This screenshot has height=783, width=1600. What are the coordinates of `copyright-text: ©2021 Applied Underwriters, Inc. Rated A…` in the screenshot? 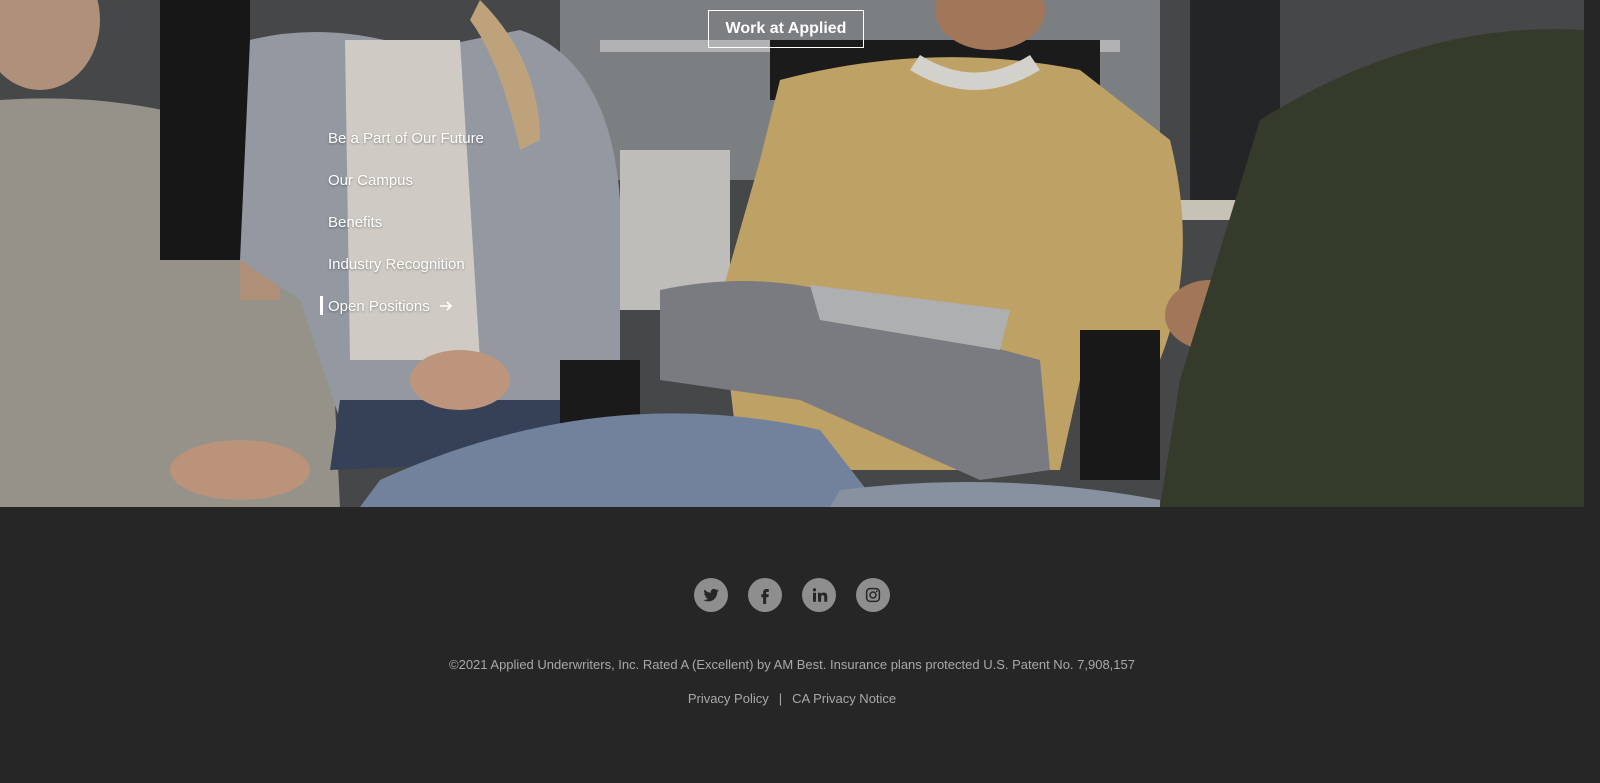 It's located at (792, 664).